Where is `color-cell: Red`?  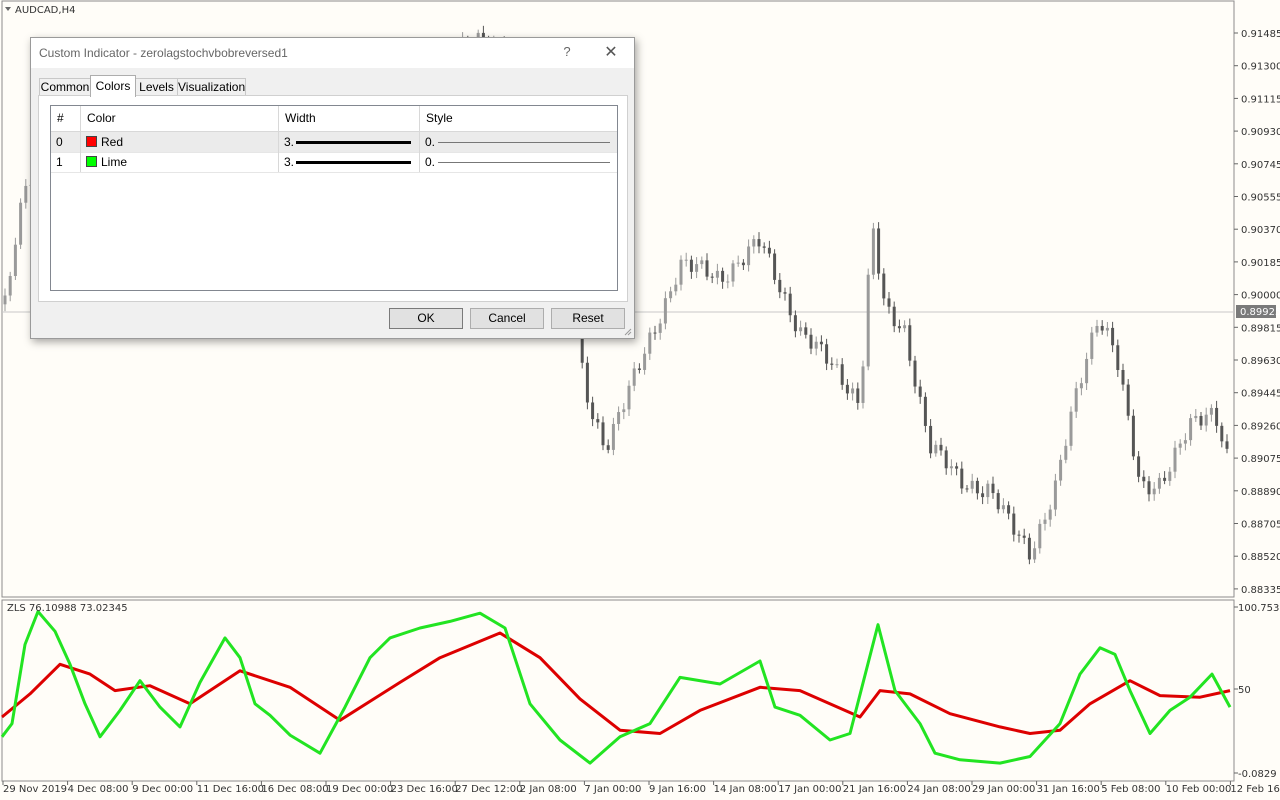 color-cell: Red is located at coordinates (180, 142).